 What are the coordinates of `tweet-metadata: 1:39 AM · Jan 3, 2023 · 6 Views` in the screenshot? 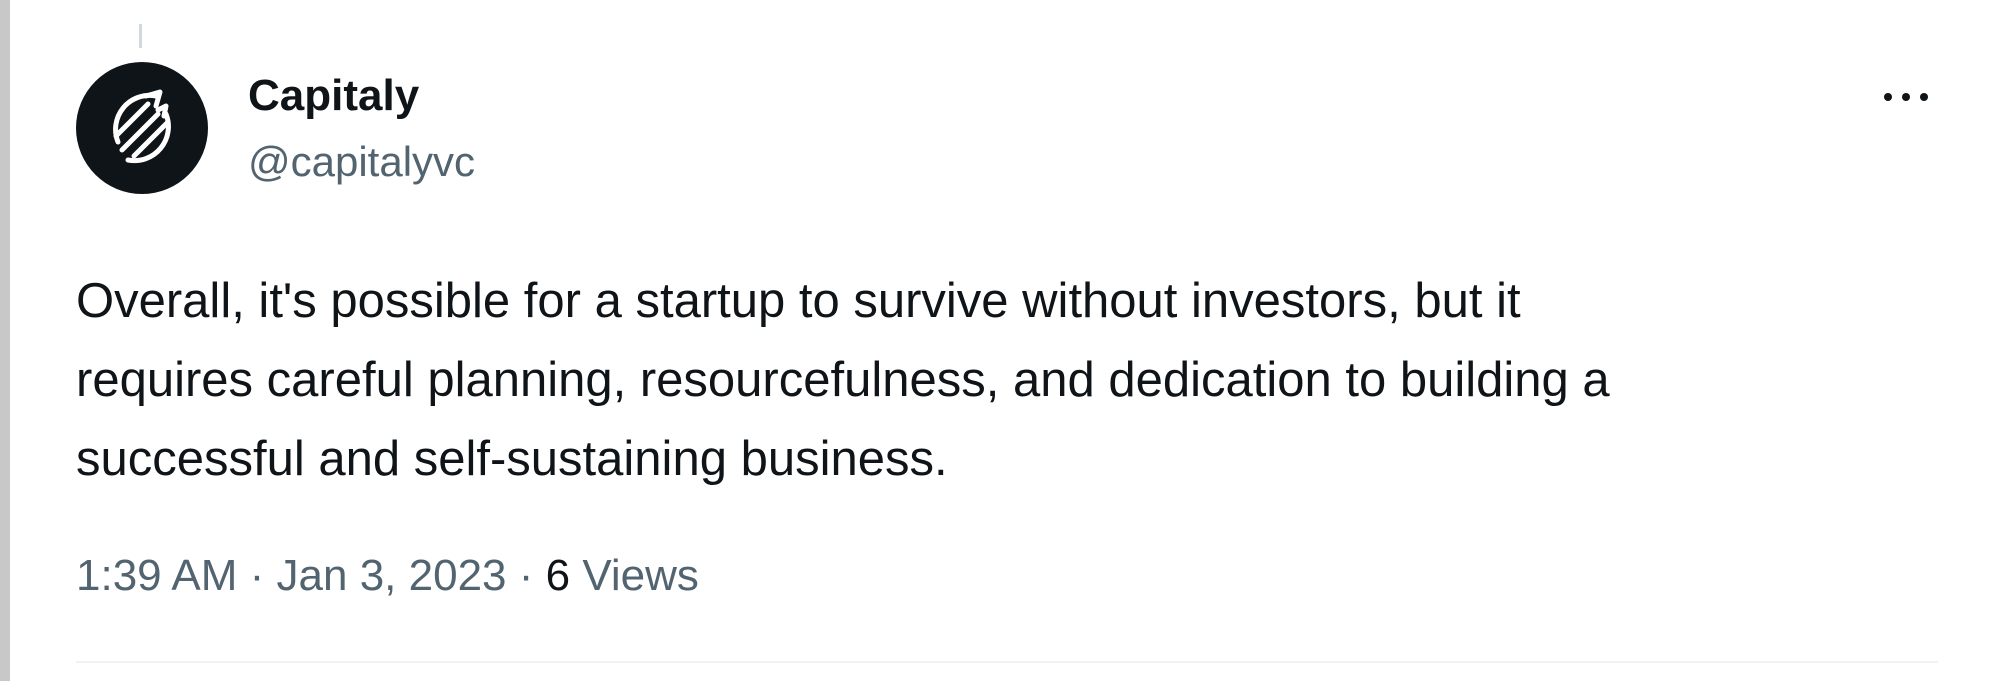 It's located at (387, 576).